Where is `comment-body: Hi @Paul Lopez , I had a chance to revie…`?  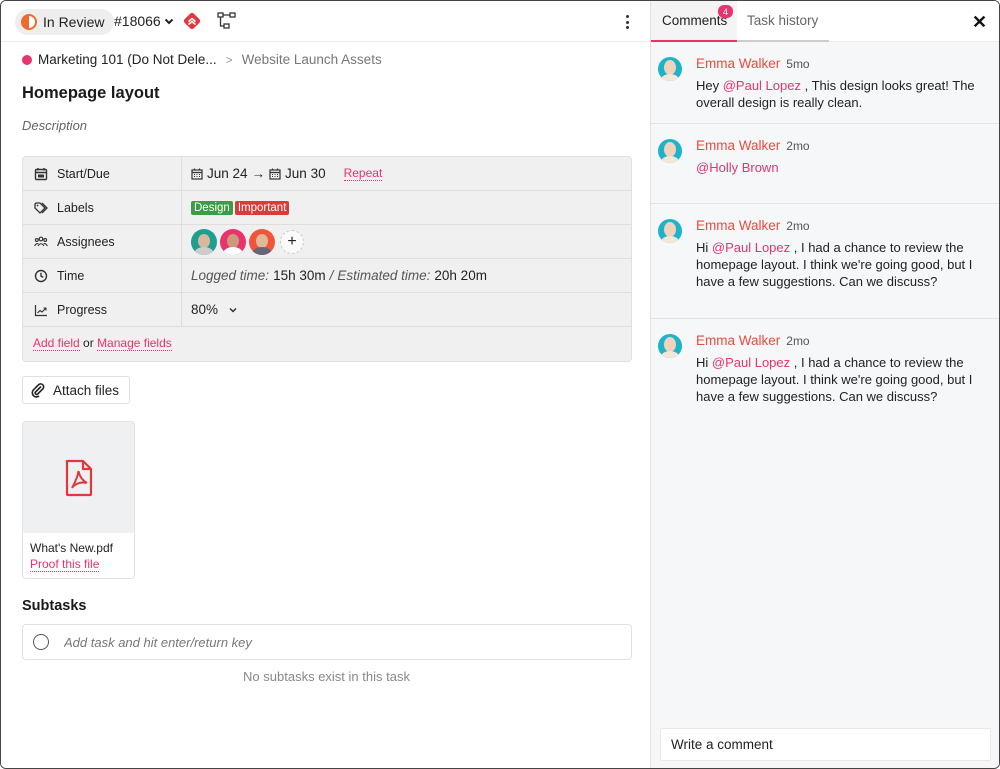
comment-body: Hi @Paul Lopez , I had a chance to revie… is located at coordinates (841, 379).